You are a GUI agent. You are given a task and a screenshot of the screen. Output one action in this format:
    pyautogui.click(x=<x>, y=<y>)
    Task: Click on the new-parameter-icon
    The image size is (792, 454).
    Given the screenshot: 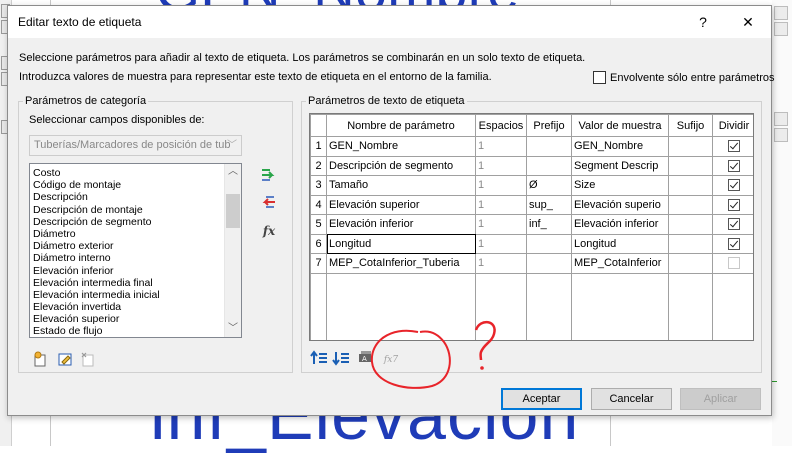 What is the action you would take?
    pyautogui.click(x=40, y=360)
    